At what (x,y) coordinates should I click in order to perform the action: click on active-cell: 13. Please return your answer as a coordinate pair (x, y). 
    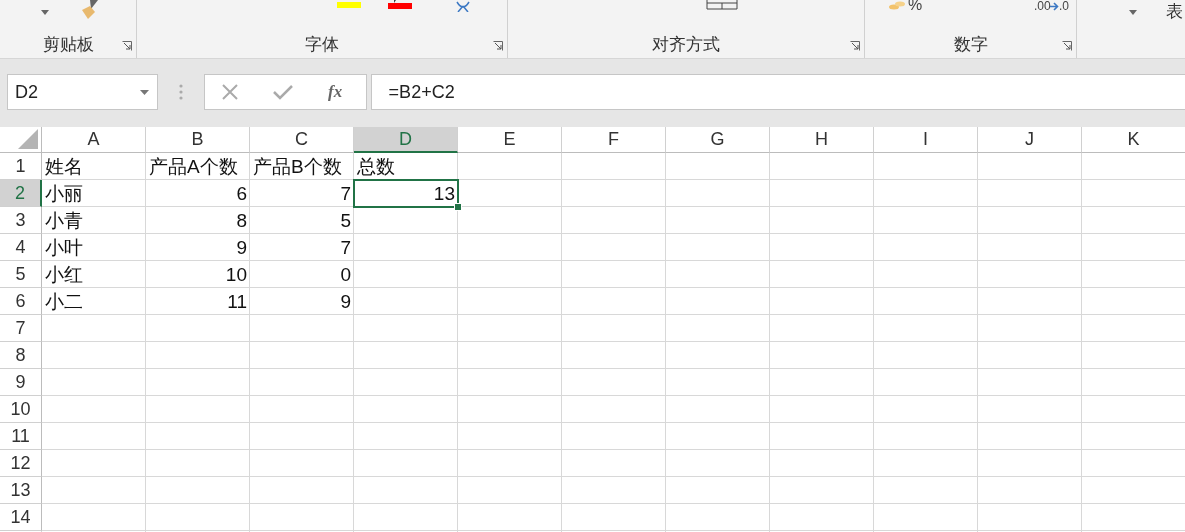
    Looking at the image, I should click on (406, 193).